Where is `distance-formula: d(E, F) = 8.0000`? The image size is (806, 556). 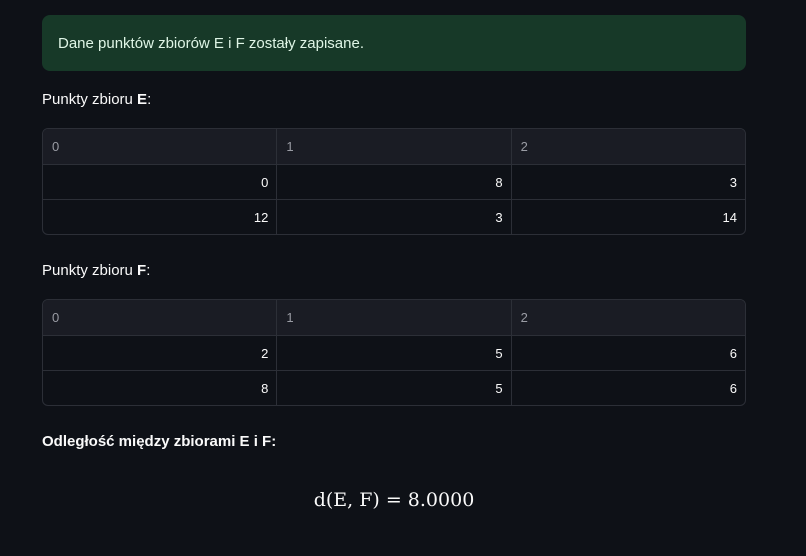 distance-formula: d(E, F) = 8.0000 is located at coordinates (394, 500).